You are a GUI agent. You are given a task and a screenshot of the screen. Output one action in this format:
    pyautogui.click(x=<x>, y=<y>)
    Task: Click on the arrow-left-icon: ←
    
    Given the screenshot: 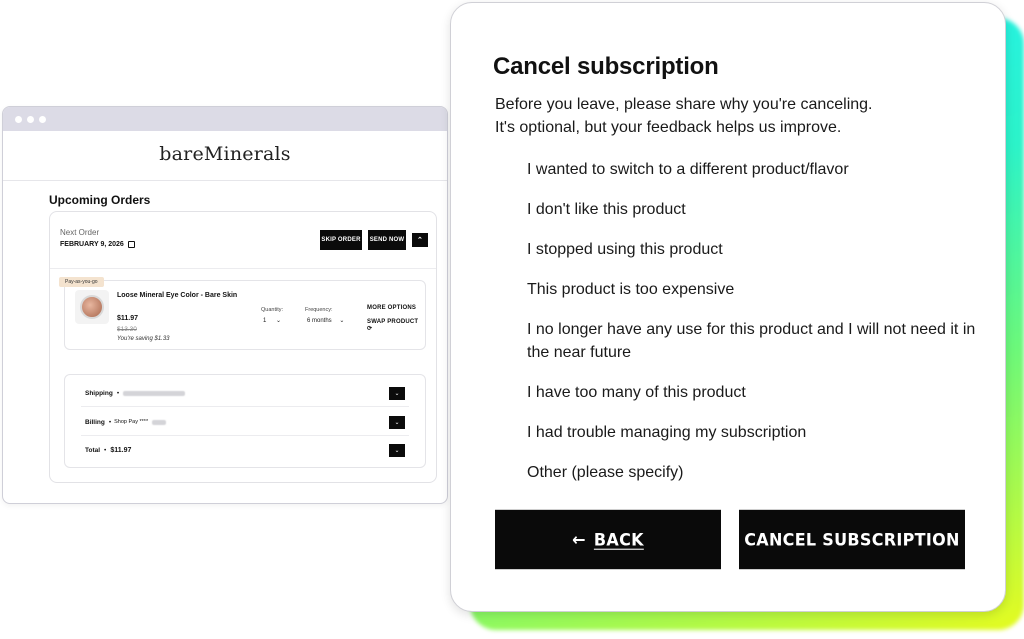 What is the action you would take?
    pyautogui.click(x=579, y=539)
    